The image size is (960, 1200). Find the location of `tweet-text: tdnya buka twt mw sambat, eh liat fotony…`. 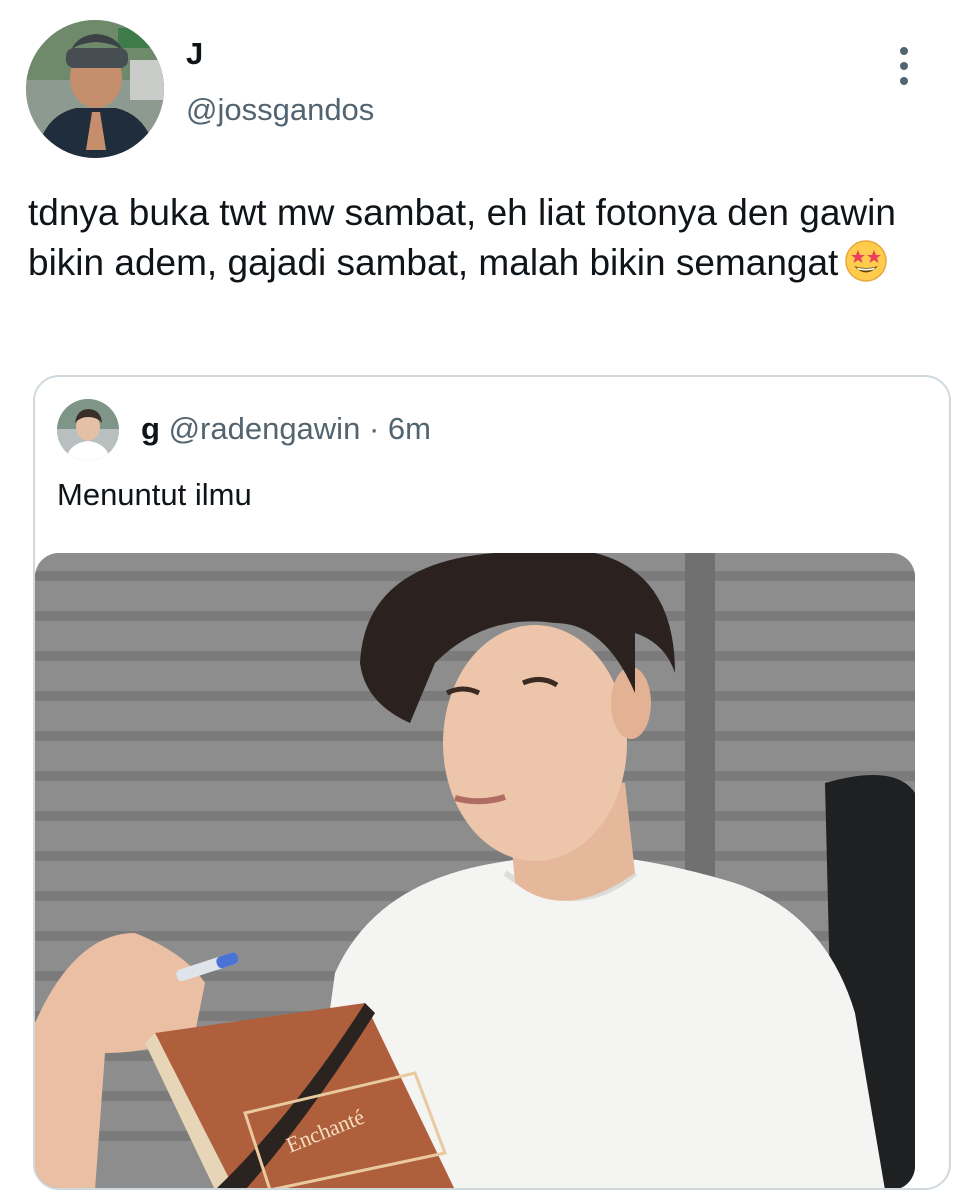

tweet-text: tdnya buka twt mw sambat, eh liat fotony… is located at coordinates (483, 238).